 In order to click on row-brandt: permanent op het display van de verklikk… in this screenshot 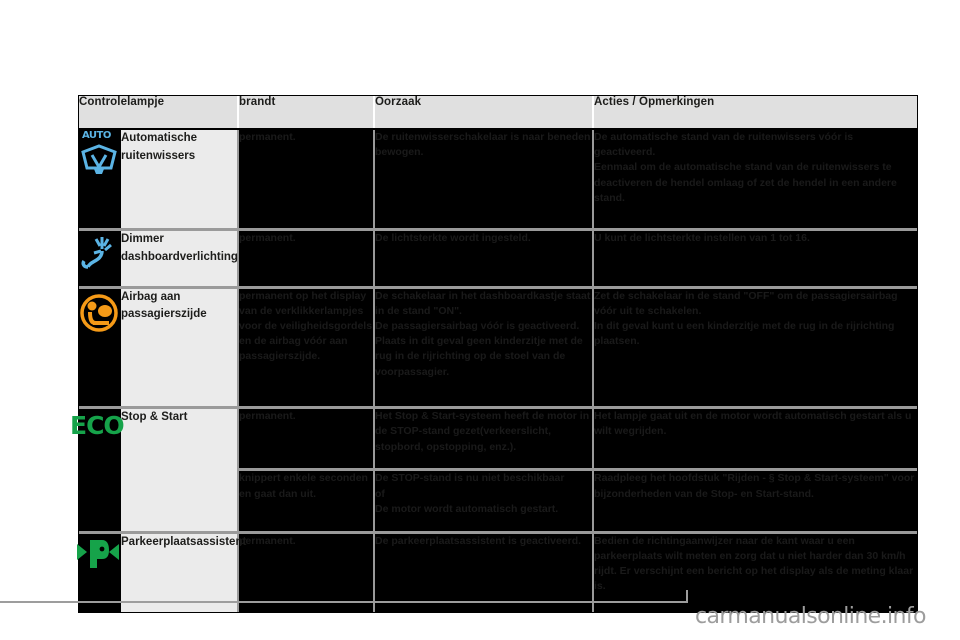, I will do `click(307, 348)`.